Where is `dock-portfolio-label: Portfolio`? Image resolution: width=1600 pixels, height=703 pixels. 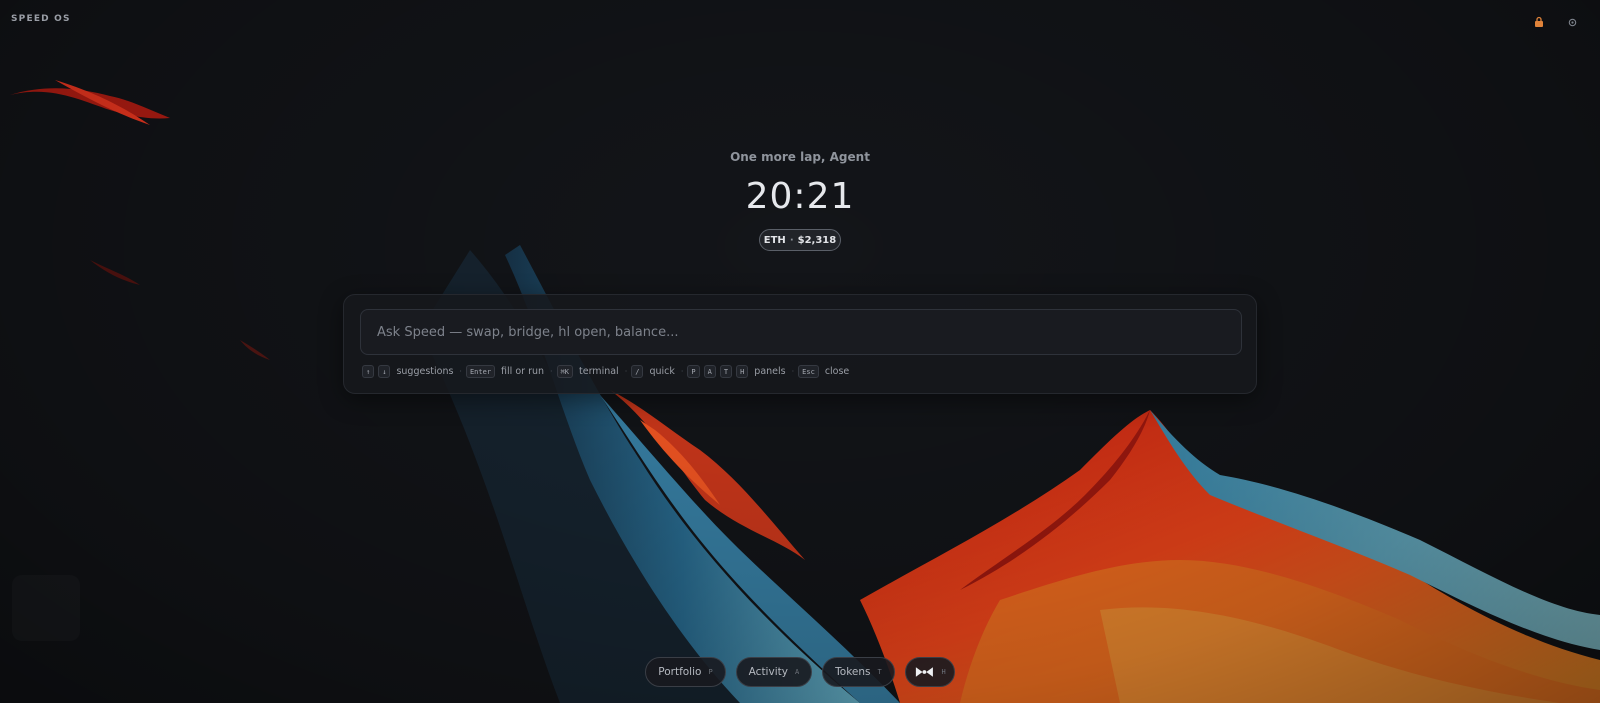
dock-portfolio-label: Portfolio is located at coordinates (680, 672).